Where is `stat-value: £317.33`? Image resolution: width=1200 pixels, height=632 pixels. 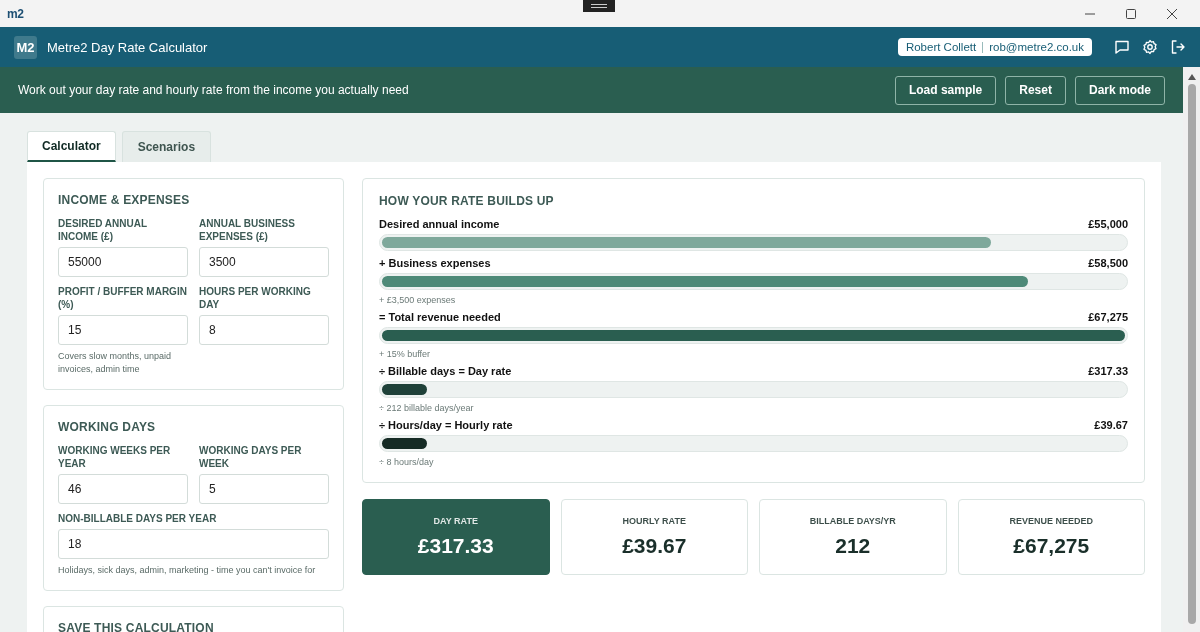 stat-value: £317.33 is located at coordinates (455, 546).